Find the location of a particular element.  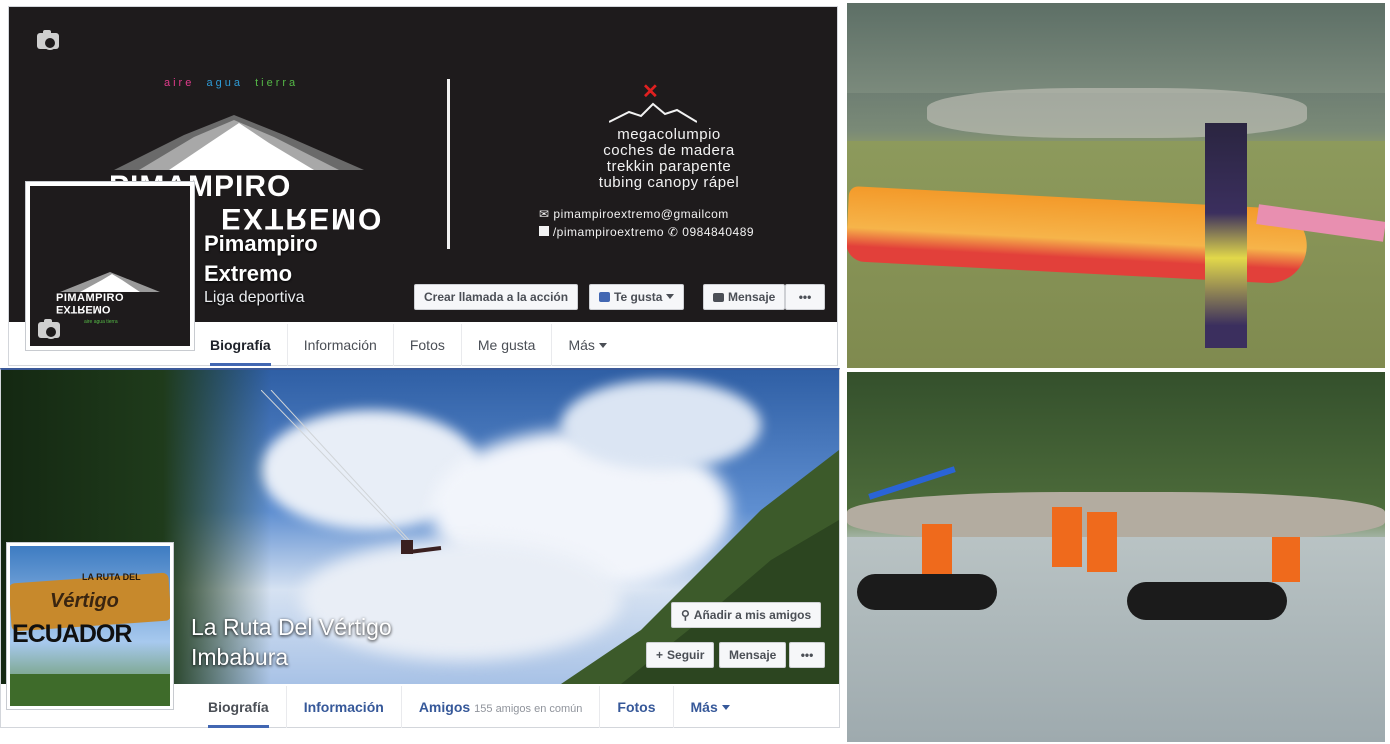

avatar-tagline: aire agua tierra is located at coordinates (101, 322).